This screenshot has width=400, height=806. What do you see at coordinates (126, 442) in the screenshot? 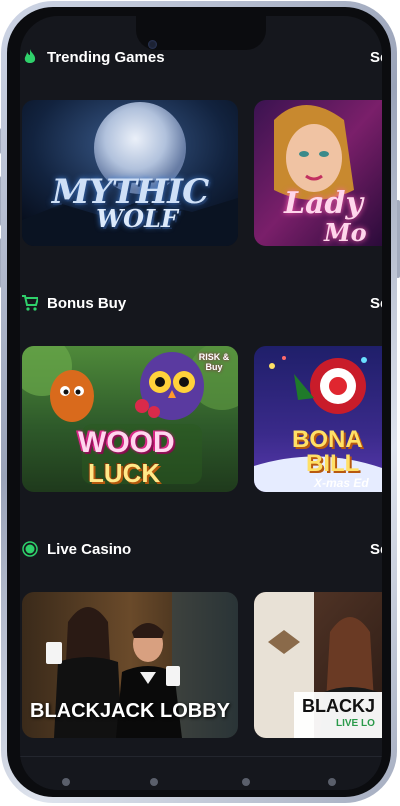
I see `game-title-line1: WOOD` at bounding box center [126, 442].